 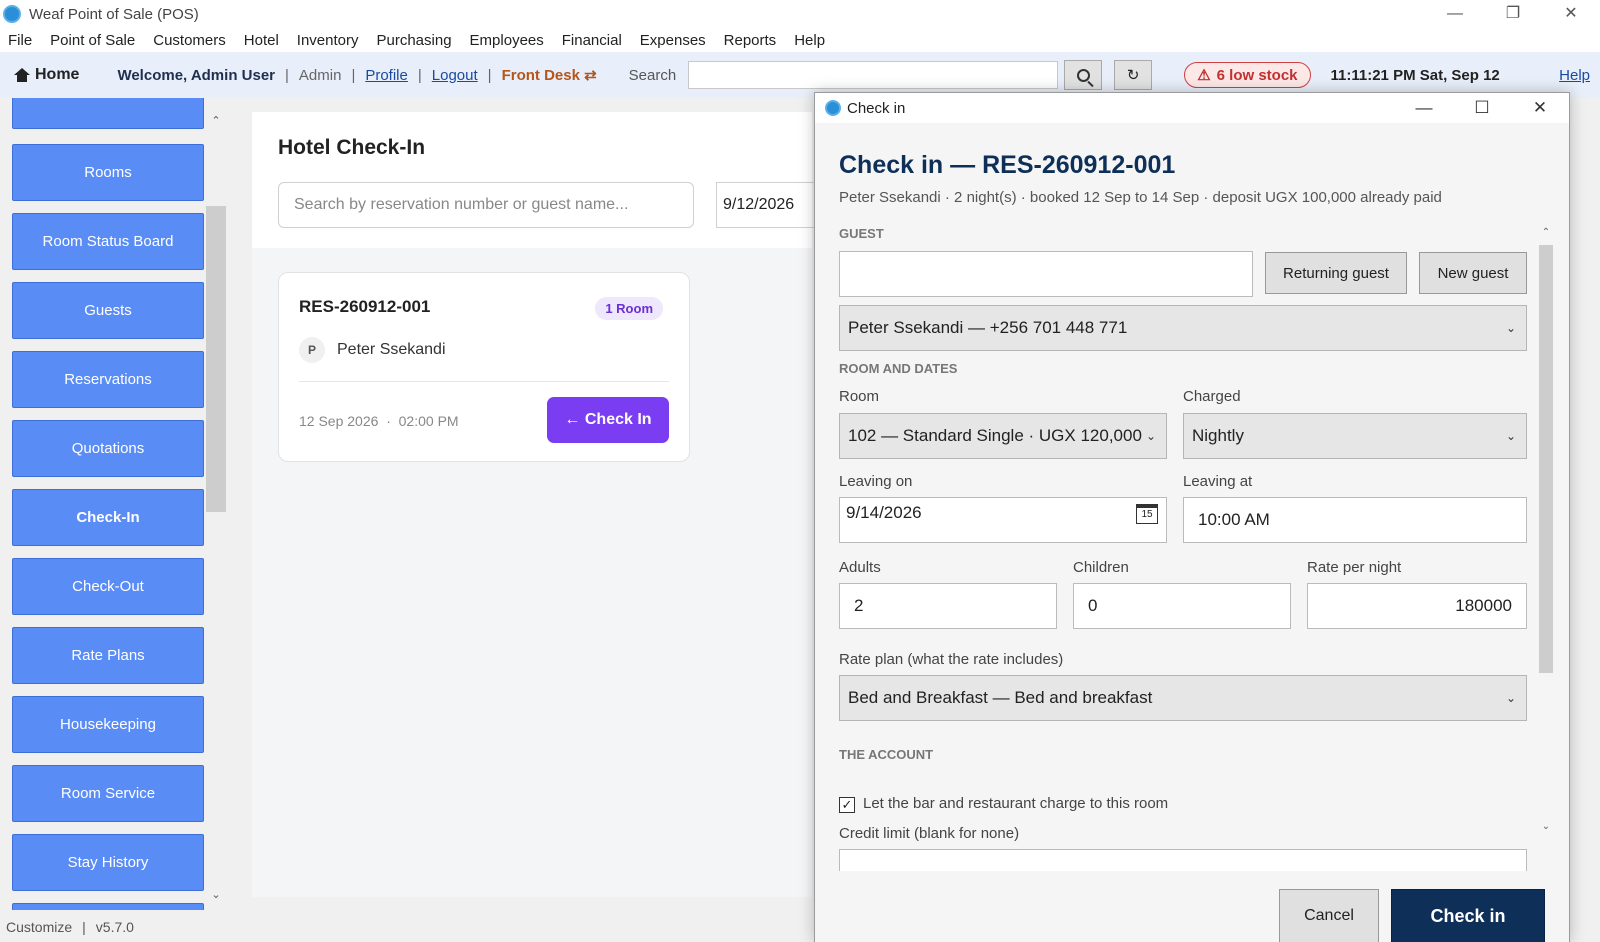 What do you see at coordinates (1183, 328) in the screenshot?
I see `guest-select: Peter Ssekandi — +256 701 448 771 ⌄` at bounding box center [1183, 328].